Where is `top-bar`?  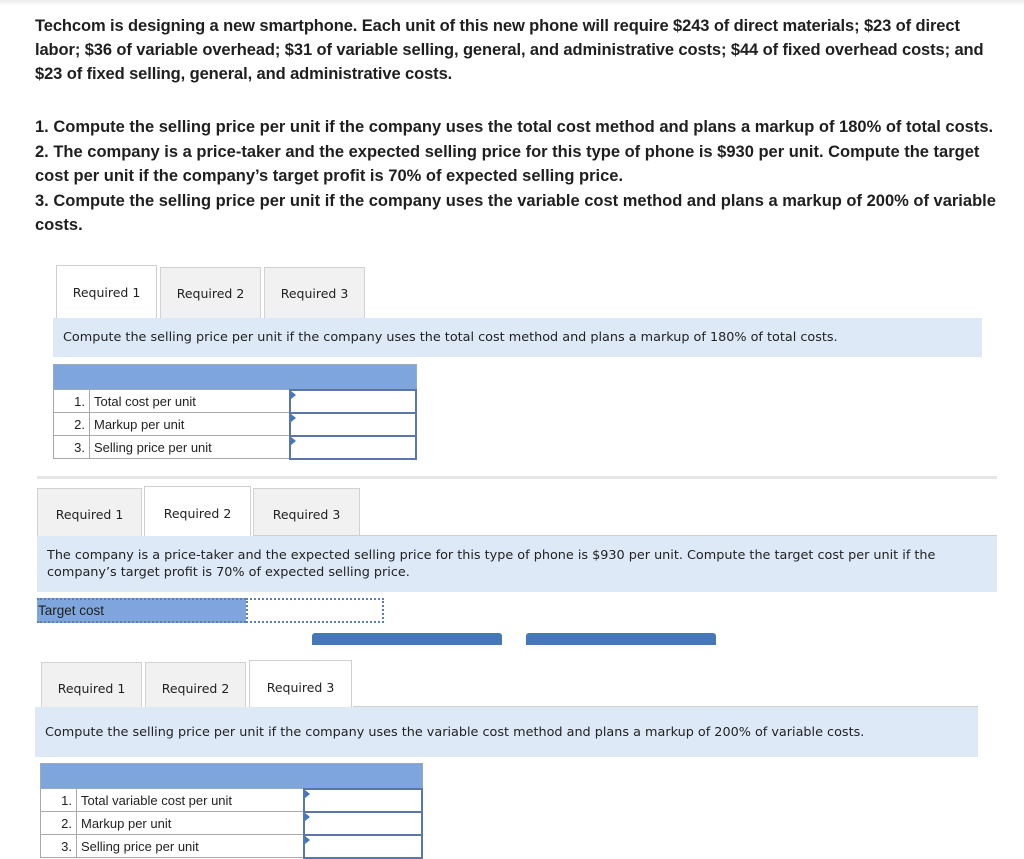
top-bar is located at coordinates (512, 3).